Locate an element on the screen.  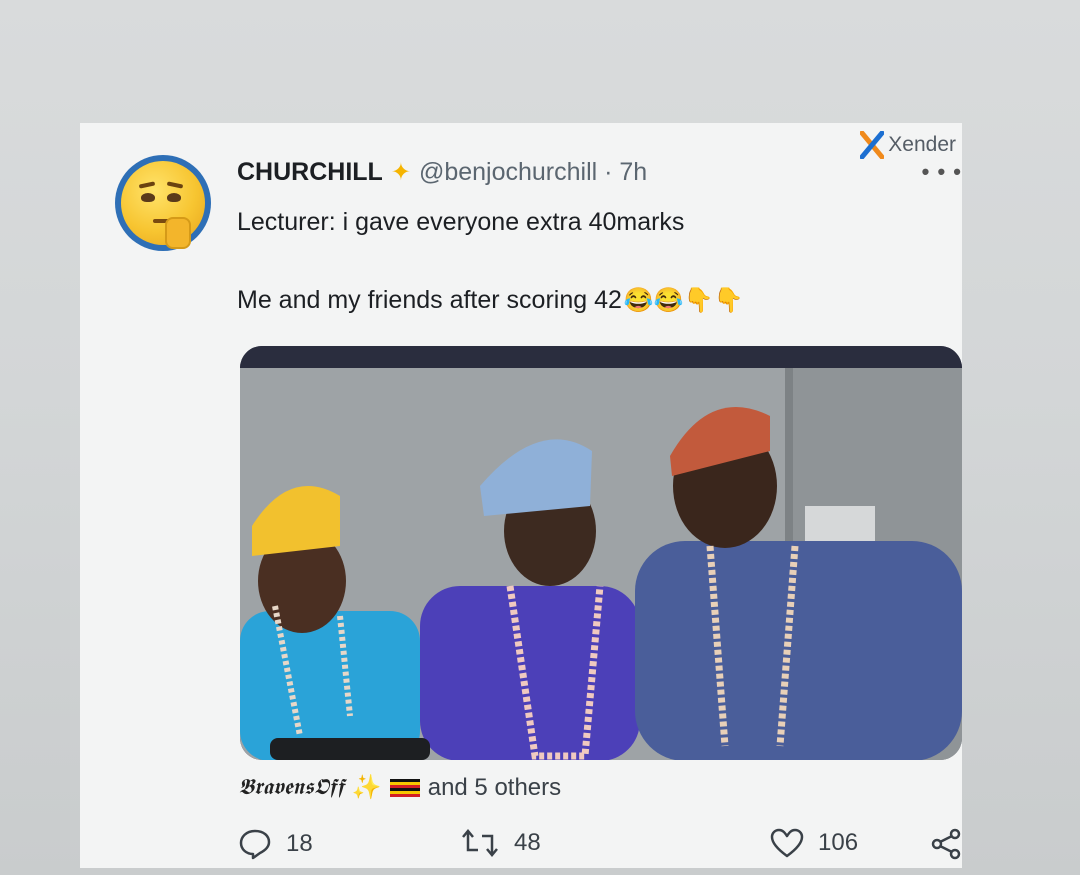
handle-and-time: @benjochurchill · 7h is located at coordinates (533, 172).